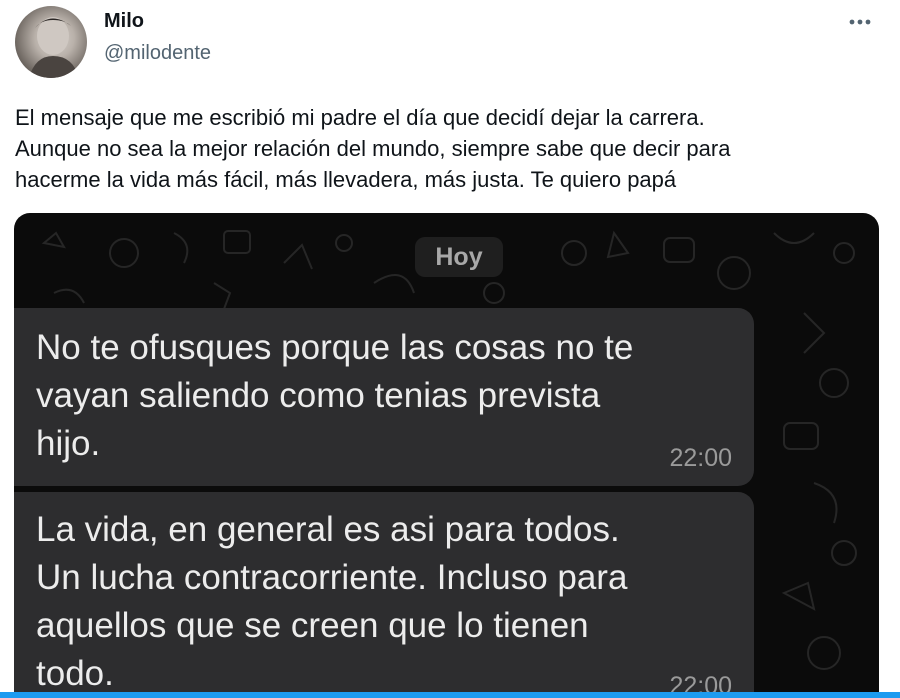  I want to click on chat-message-line: vayan saliendo como tenias prevista, so click(318, 395).